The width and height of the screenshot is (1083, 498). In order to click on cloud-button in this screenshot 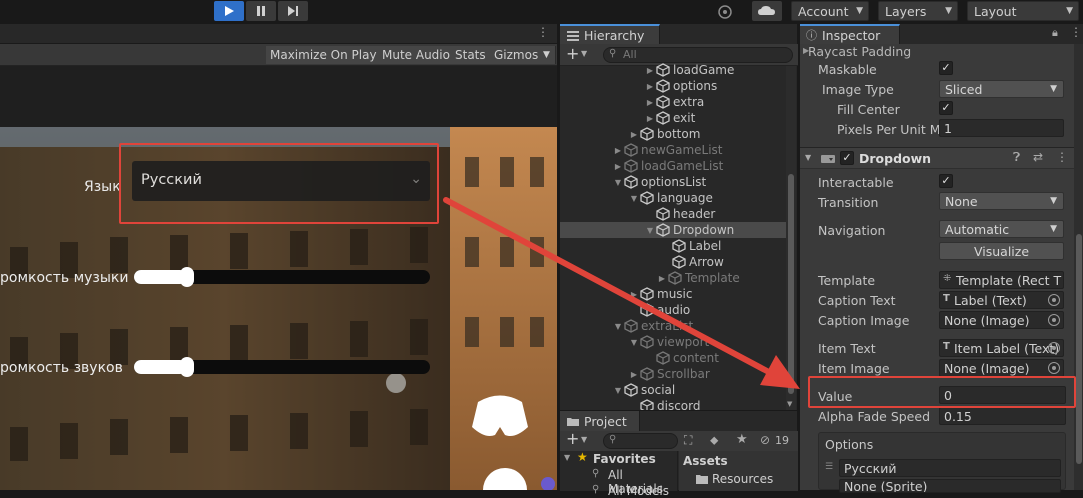, I will do `click(767, 11)`.